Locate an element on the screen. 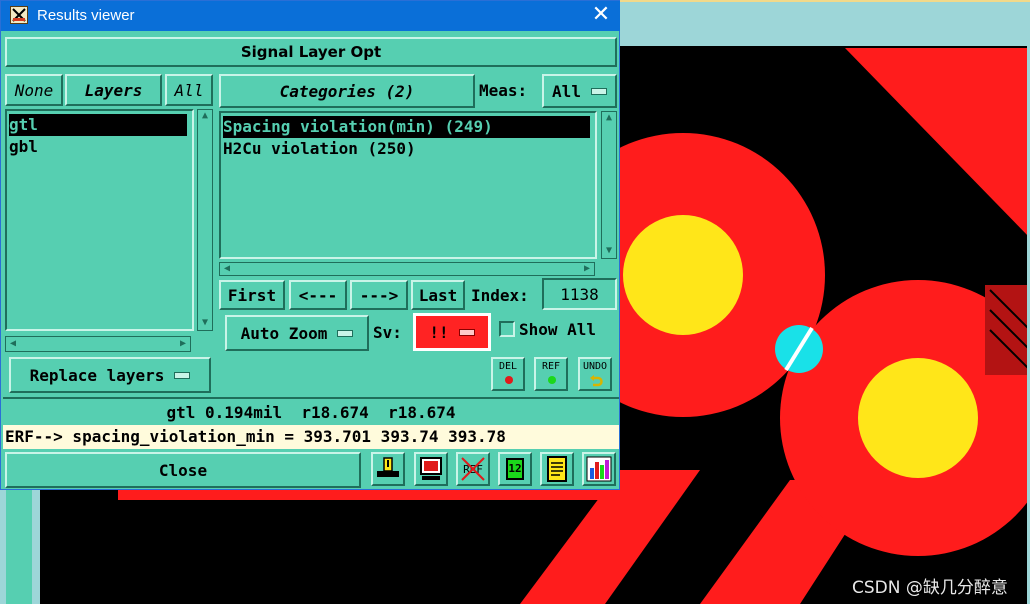 This screenshot has width=1030, height=604. undo-label: UNDO is located at coordinates (595, 366).